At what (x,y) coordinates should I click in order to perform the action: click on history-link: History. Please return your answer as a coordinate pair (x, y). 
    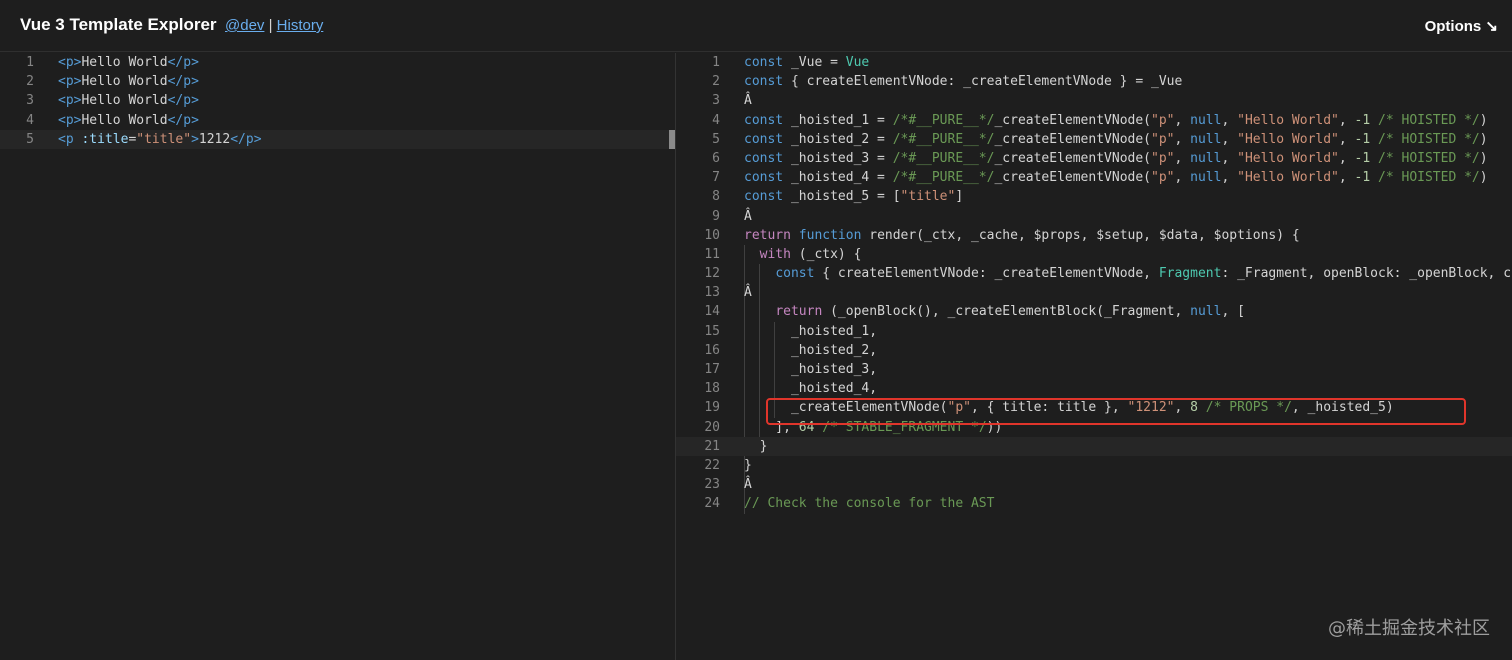
    Looking at the image, I should click on (300, 25).